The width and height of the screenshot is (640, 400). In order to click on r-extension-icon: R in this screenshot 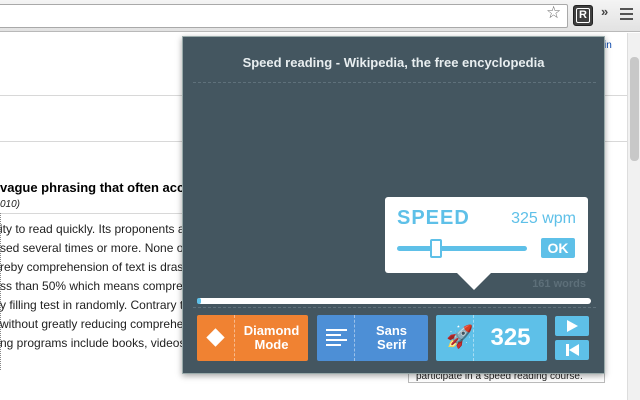, I will do `click(583, 15)`.